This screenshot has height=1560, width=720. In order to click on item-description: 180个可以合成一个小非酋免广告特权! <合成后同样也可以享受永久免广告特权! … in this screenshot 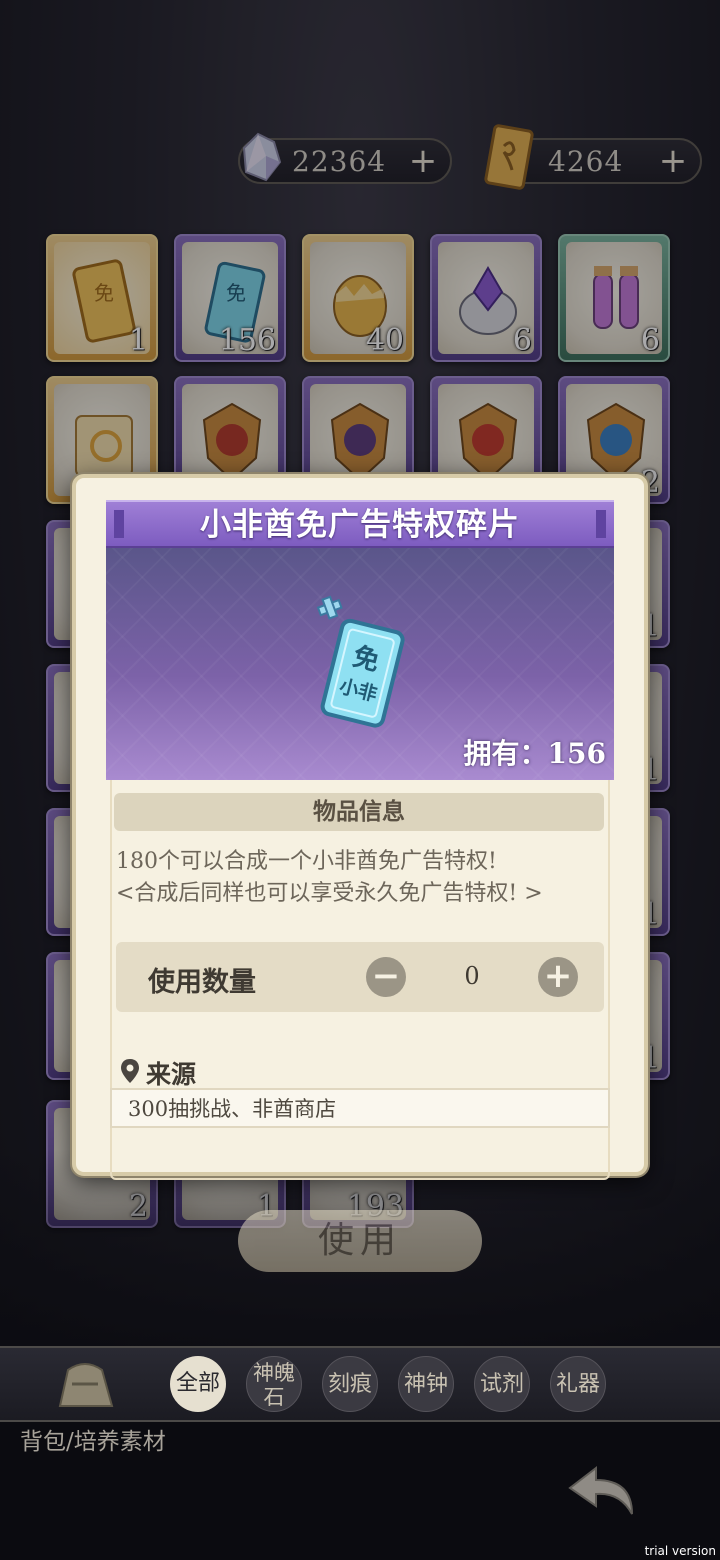, I will do `click(356, 878)`.